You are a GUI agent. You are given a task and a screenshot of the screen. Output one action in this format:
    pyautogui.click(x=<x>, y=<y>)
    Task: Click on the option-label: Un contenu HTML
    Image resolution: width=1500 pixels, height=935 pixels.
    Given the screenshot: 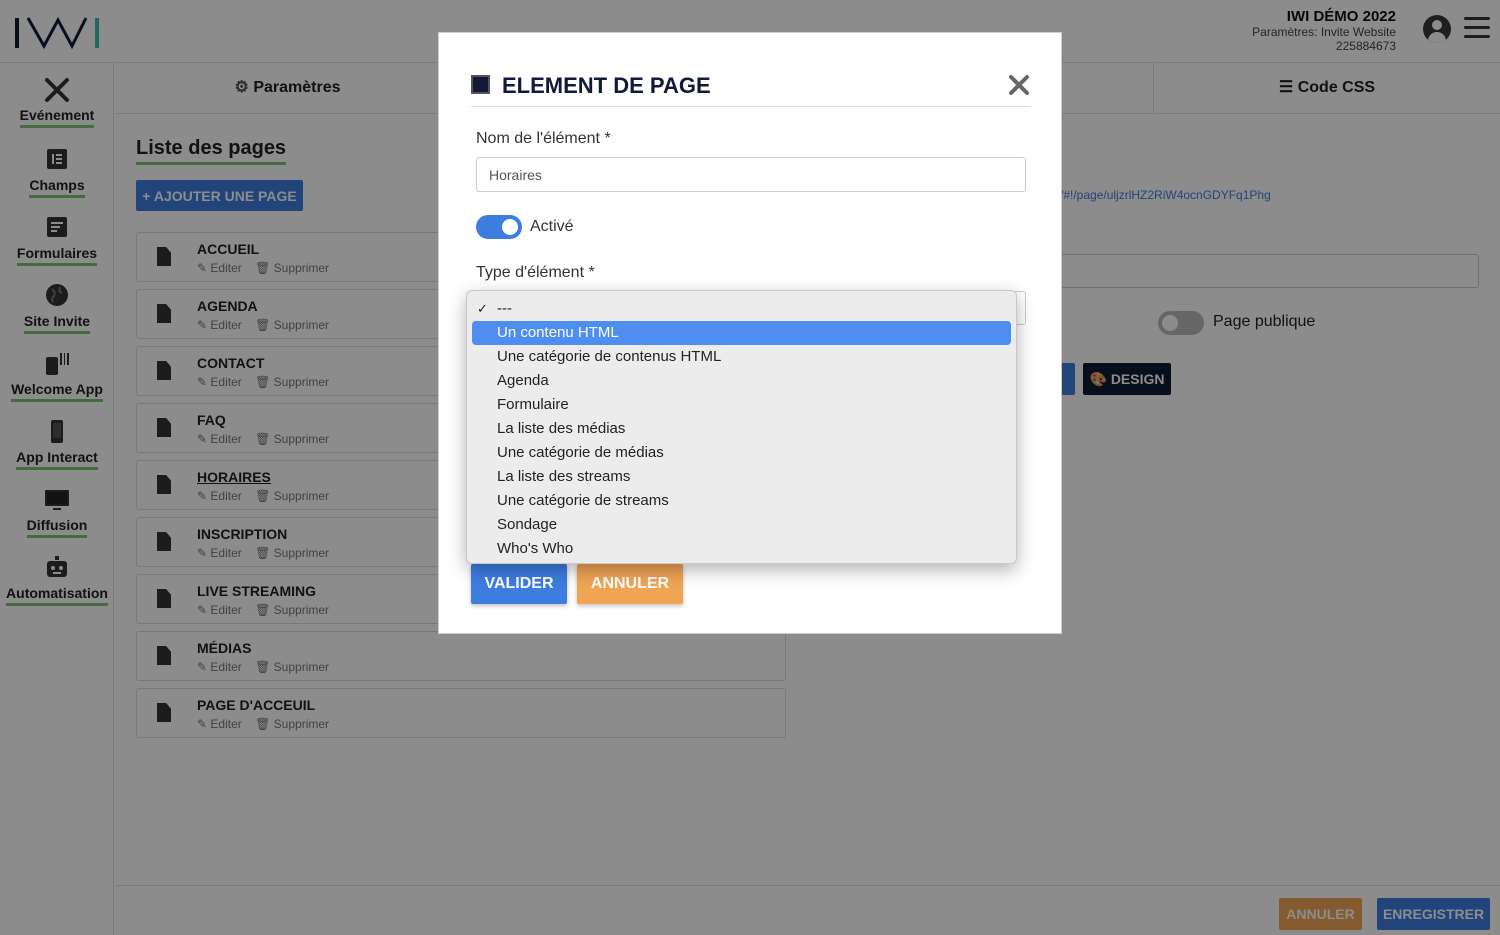 What is the action you would take?
    pyautogui.click(x=558, y=332)
    